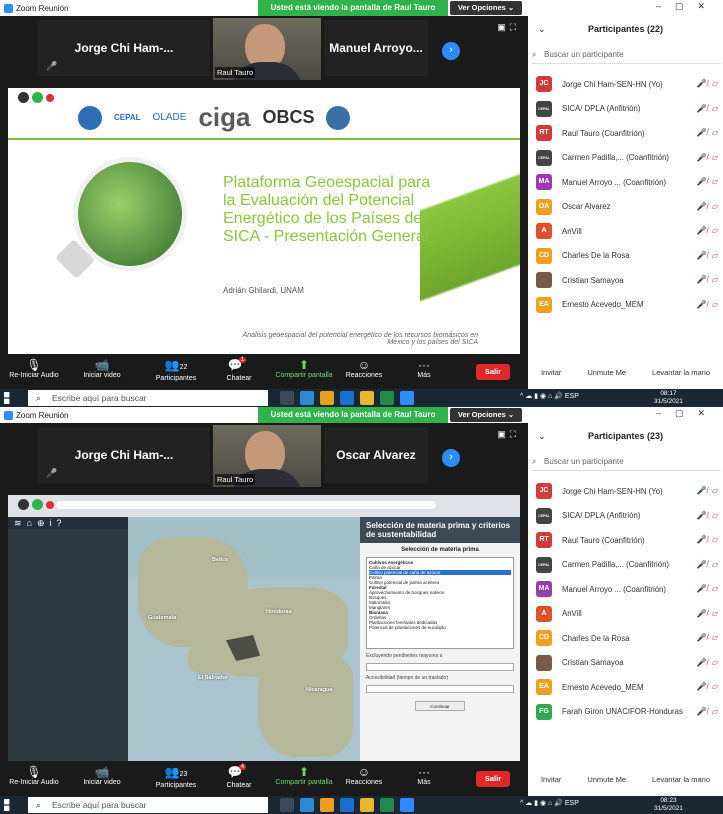 Image resolution: width=723 pixels, height=814 pixels. I want to click on feedstock-option: Potencial de plantaciones de eucalipto, so click(440, 627).